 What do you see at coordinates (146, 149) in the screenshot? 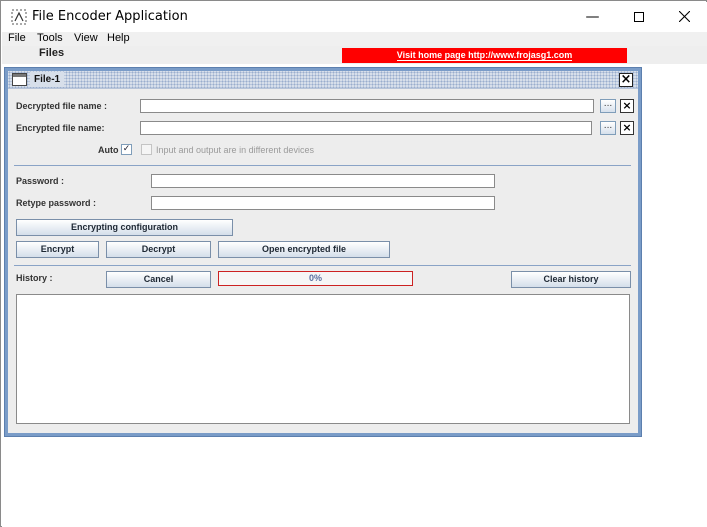
I see `different-devices-checkbox` at bounding box center [146, 149].